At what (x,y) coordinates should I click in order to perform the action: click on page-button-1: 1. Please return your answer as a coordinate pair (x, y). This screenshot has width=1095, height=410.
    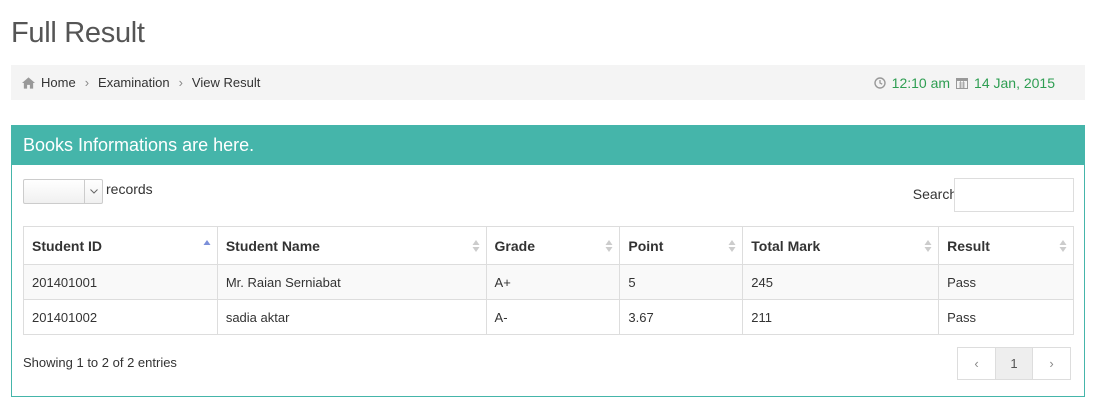
    Looking at the image, I should click on (1014, 363).